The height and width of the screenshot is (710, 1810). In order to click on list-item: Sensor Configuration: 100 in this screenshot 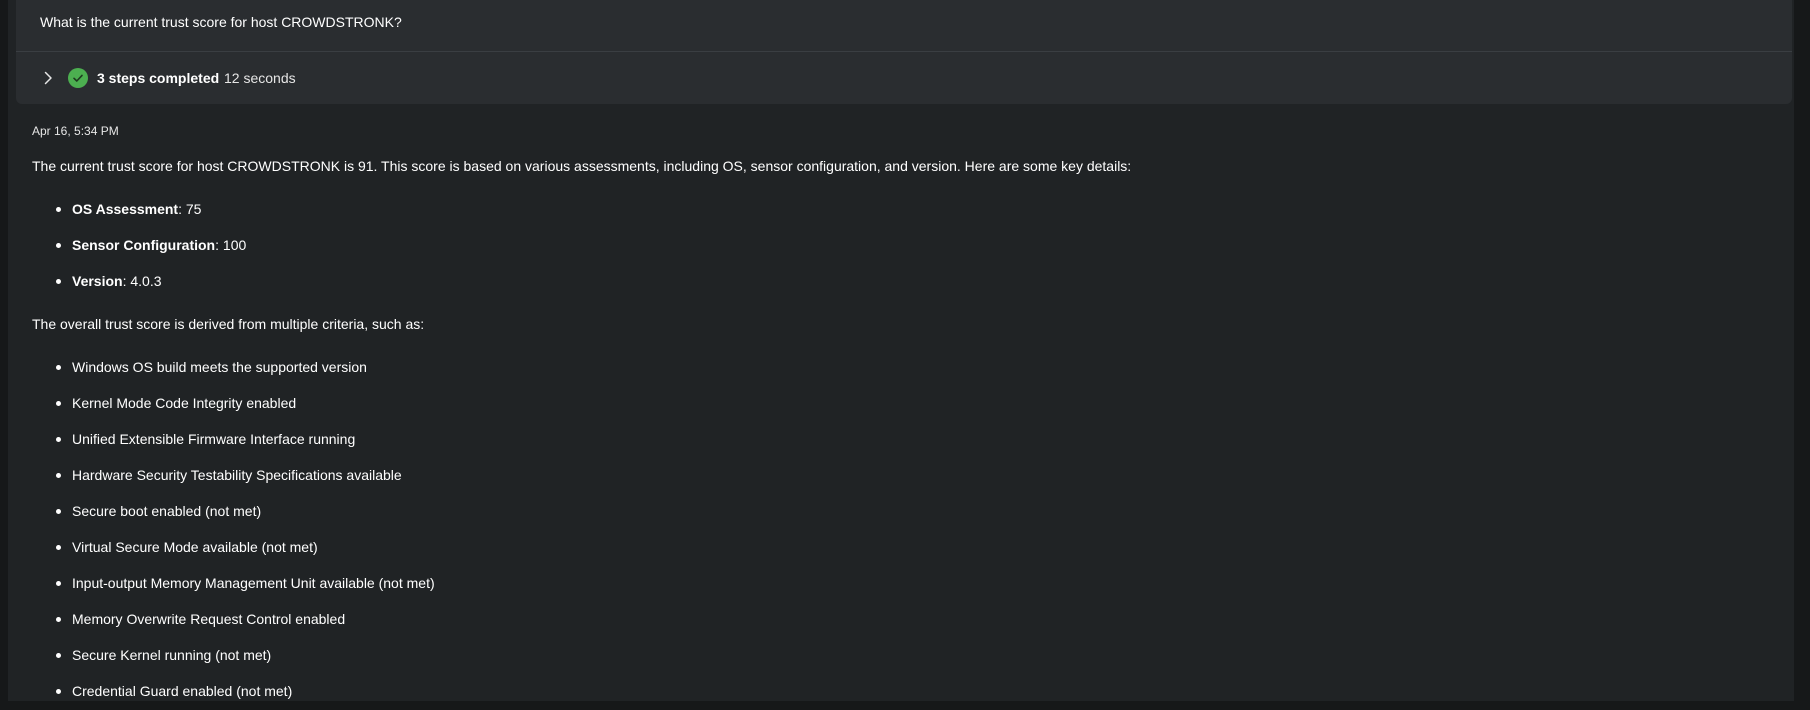, I will do `click(139, 254)`.